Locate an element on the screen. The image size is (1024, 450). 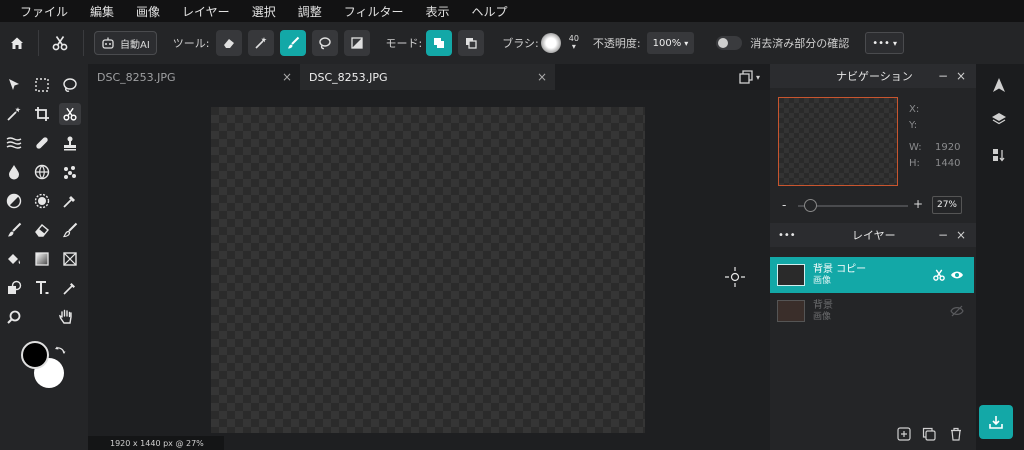
cutout-tool-button is located at coordinates (60, 43).